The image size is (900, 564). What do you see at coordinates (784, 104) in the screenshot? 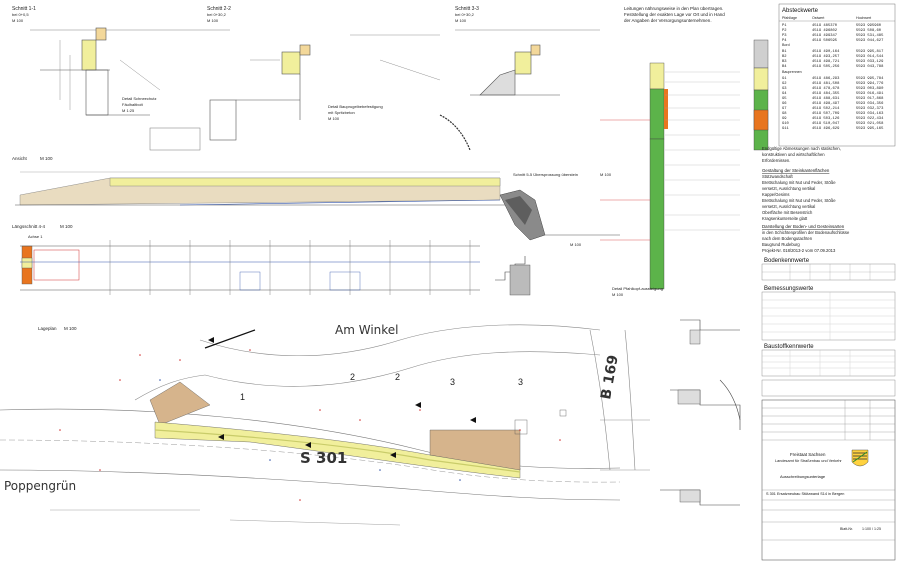
I see `stakeout-cell: G6` at bounding box center [784, 104].